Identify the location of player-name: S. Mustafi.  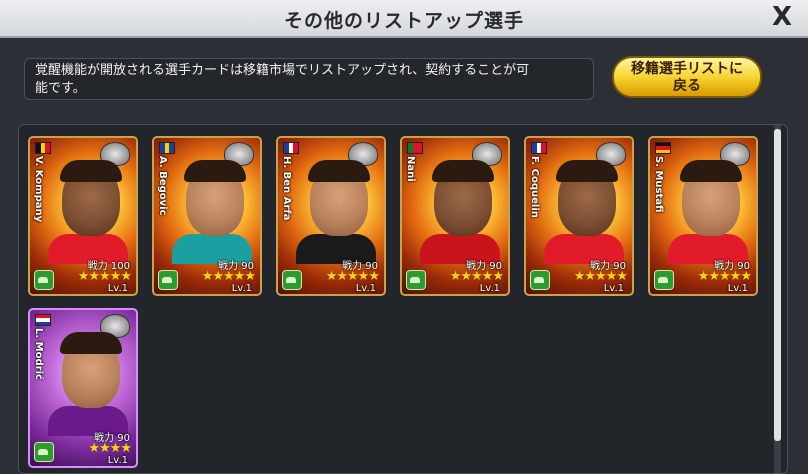
(658, 184).